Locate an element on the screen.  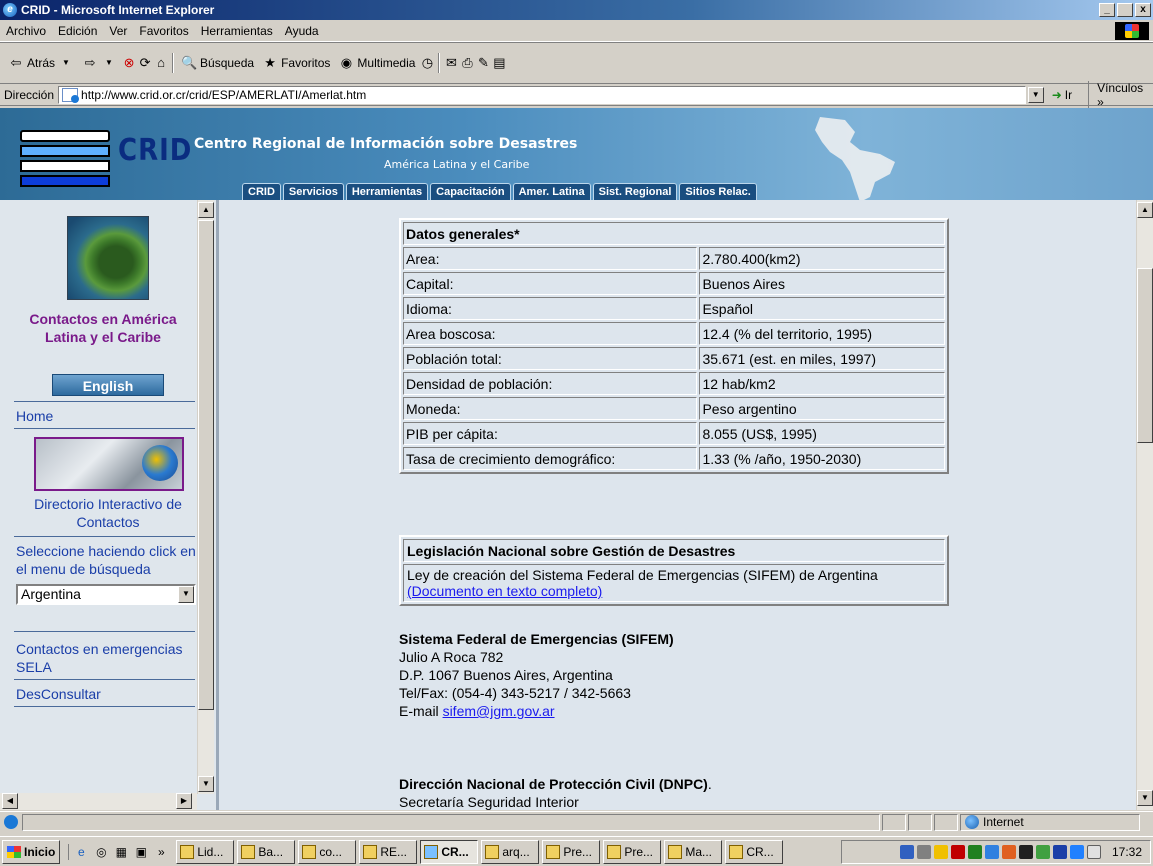
country-select: Argentina ▼ is located at coordinates (106, 594).